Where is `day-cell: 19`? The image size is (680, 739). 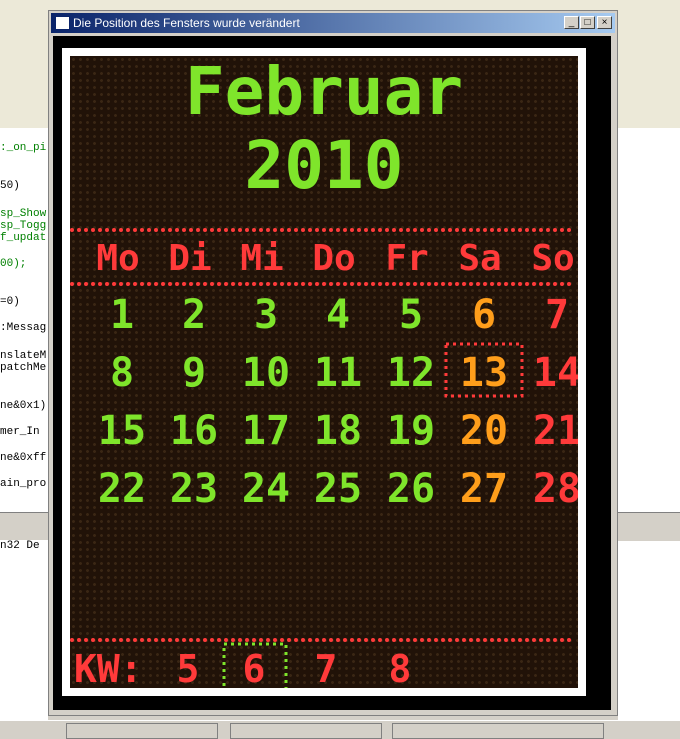 day-cell: 19 is located at coordinates (411, 431).